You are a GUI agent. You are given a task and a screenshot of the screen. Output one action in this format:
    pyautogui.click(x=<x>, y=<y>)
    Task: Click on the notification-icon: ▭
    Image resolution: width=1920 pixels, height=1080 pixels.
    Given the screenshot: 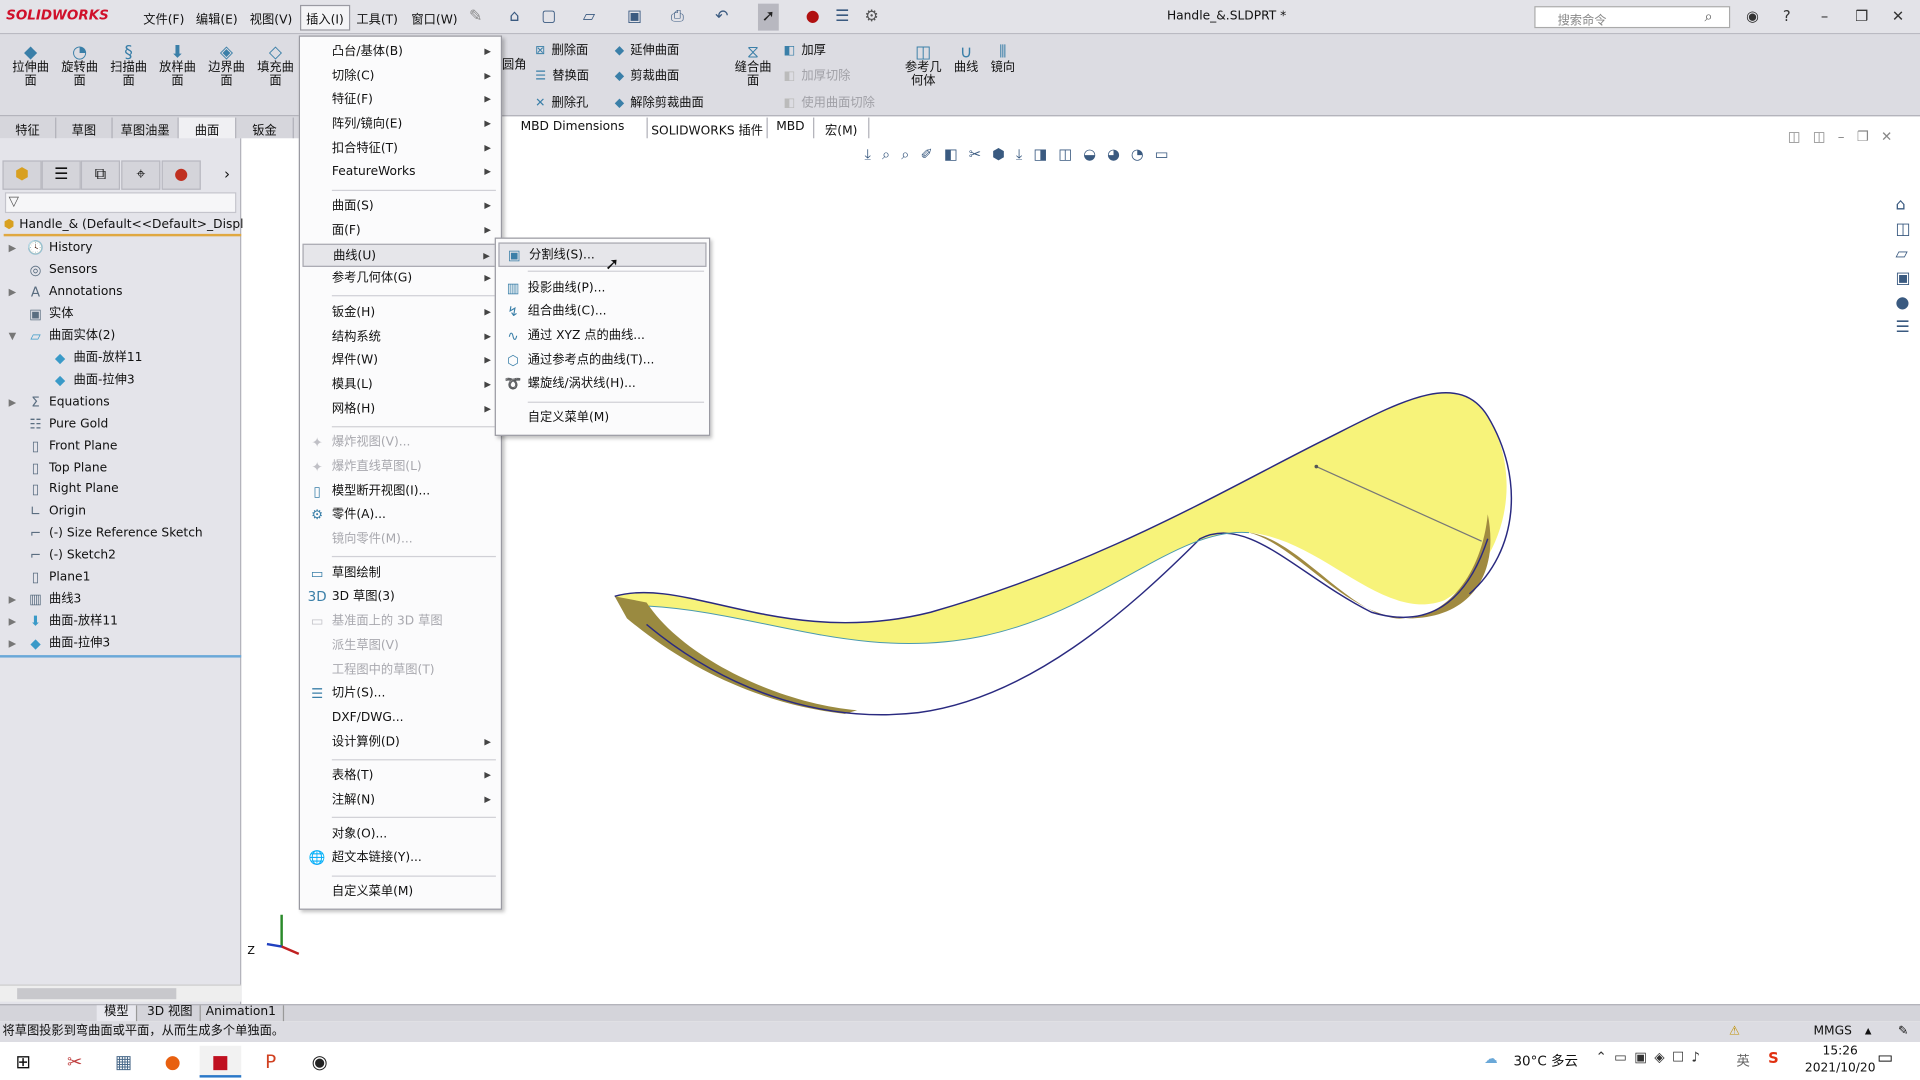 What is the action you would take?
    pyautogui.click(x=1885, y=1058)
    